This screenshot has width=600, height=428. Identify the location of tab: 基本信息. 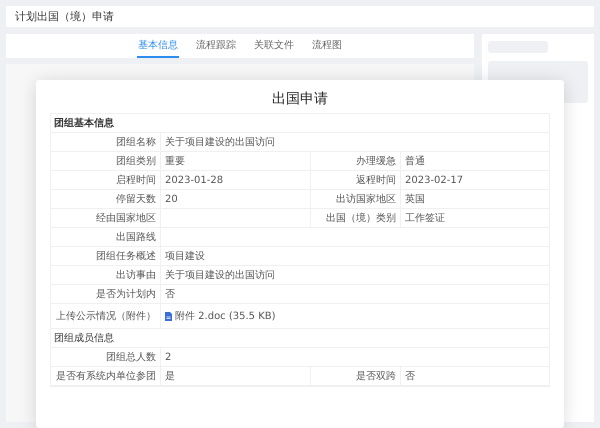
(158, 46).